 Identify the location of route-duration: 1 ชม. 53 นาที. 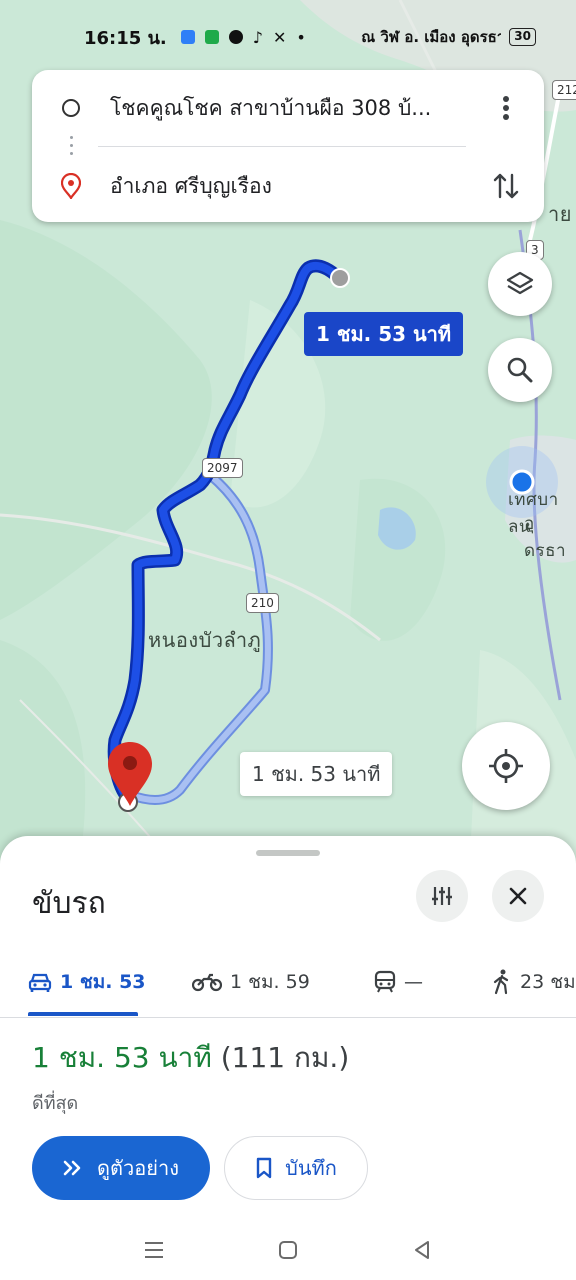
(122, 1057).